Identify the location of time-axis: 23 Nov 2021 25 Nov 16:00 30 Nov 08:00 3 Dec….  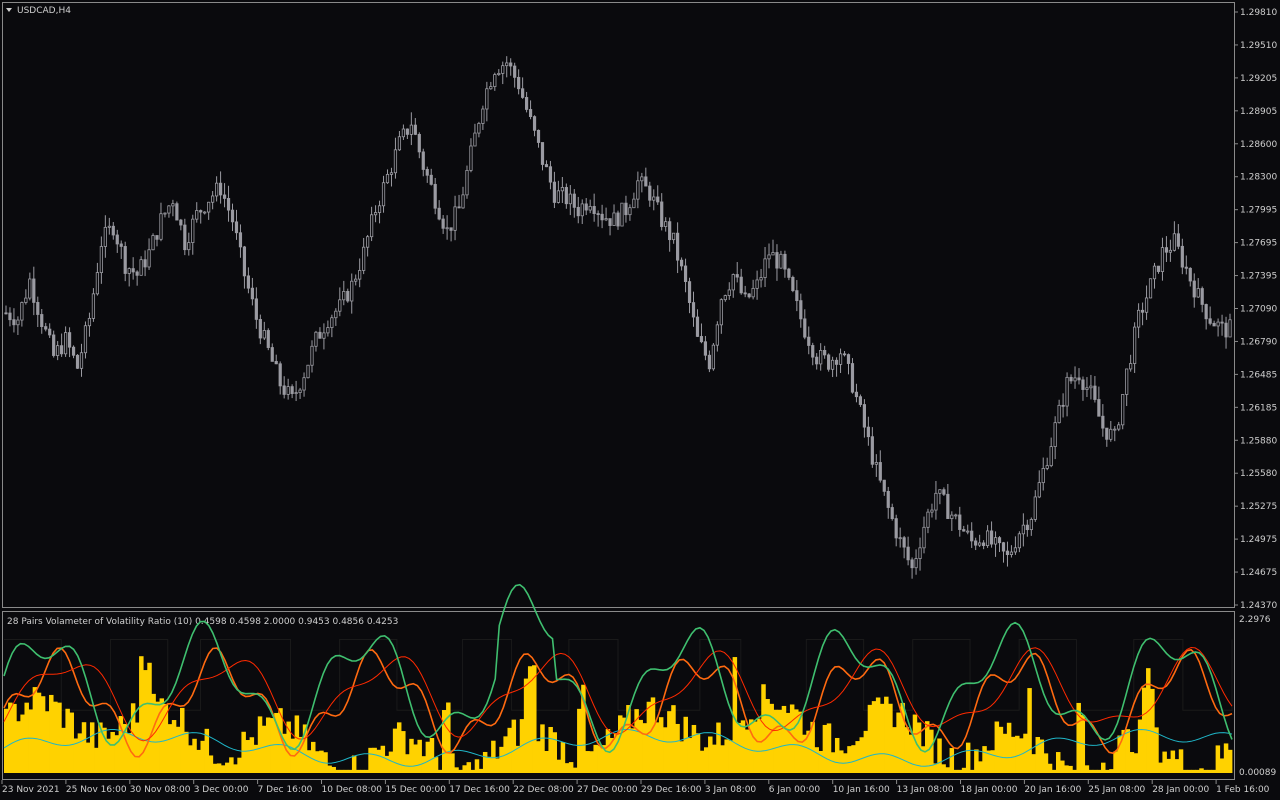
(635, 787).